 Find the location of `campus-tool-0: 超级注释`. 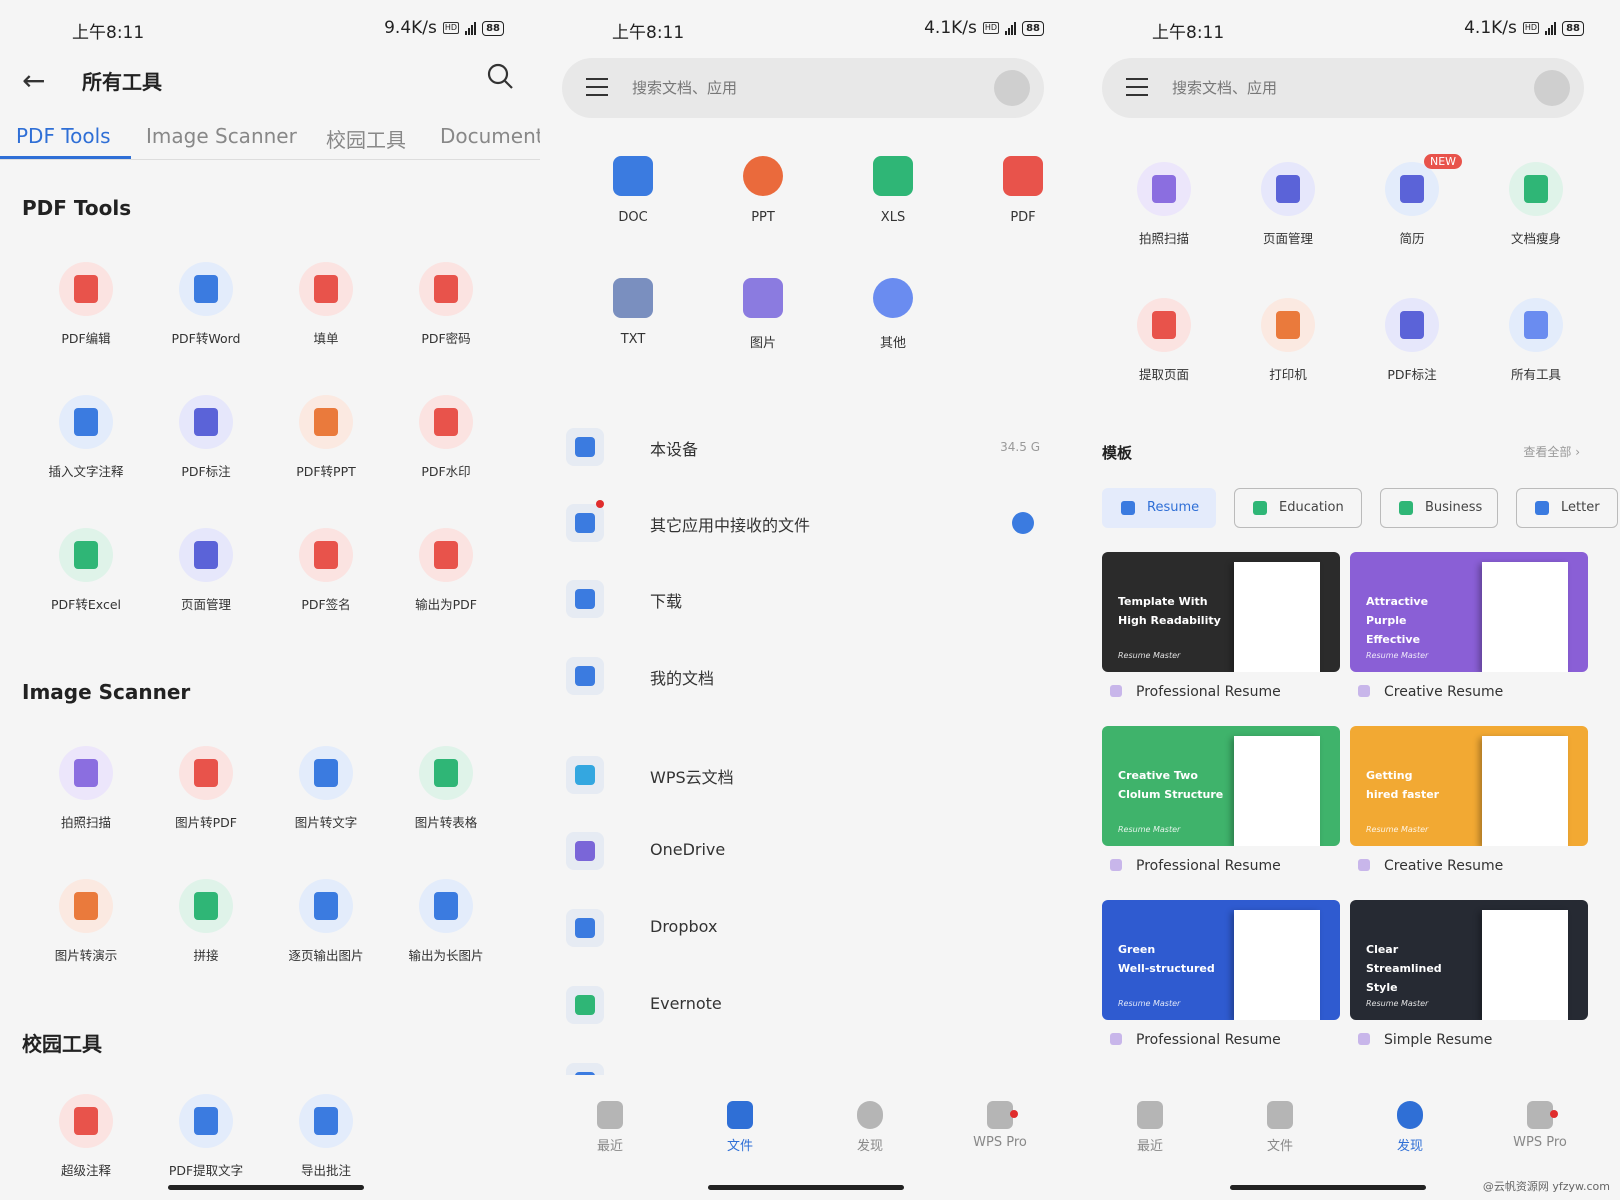

campus-tool-0: 超级注释 is located at coordinates (86, 1136).